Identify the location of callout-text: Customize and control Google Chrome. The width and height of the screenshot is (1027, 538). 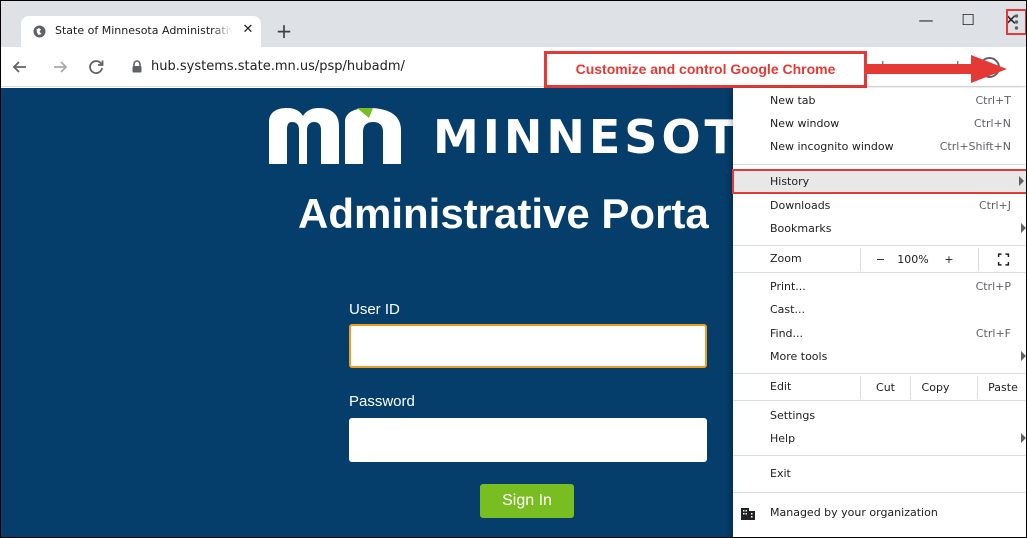
(705, 69).